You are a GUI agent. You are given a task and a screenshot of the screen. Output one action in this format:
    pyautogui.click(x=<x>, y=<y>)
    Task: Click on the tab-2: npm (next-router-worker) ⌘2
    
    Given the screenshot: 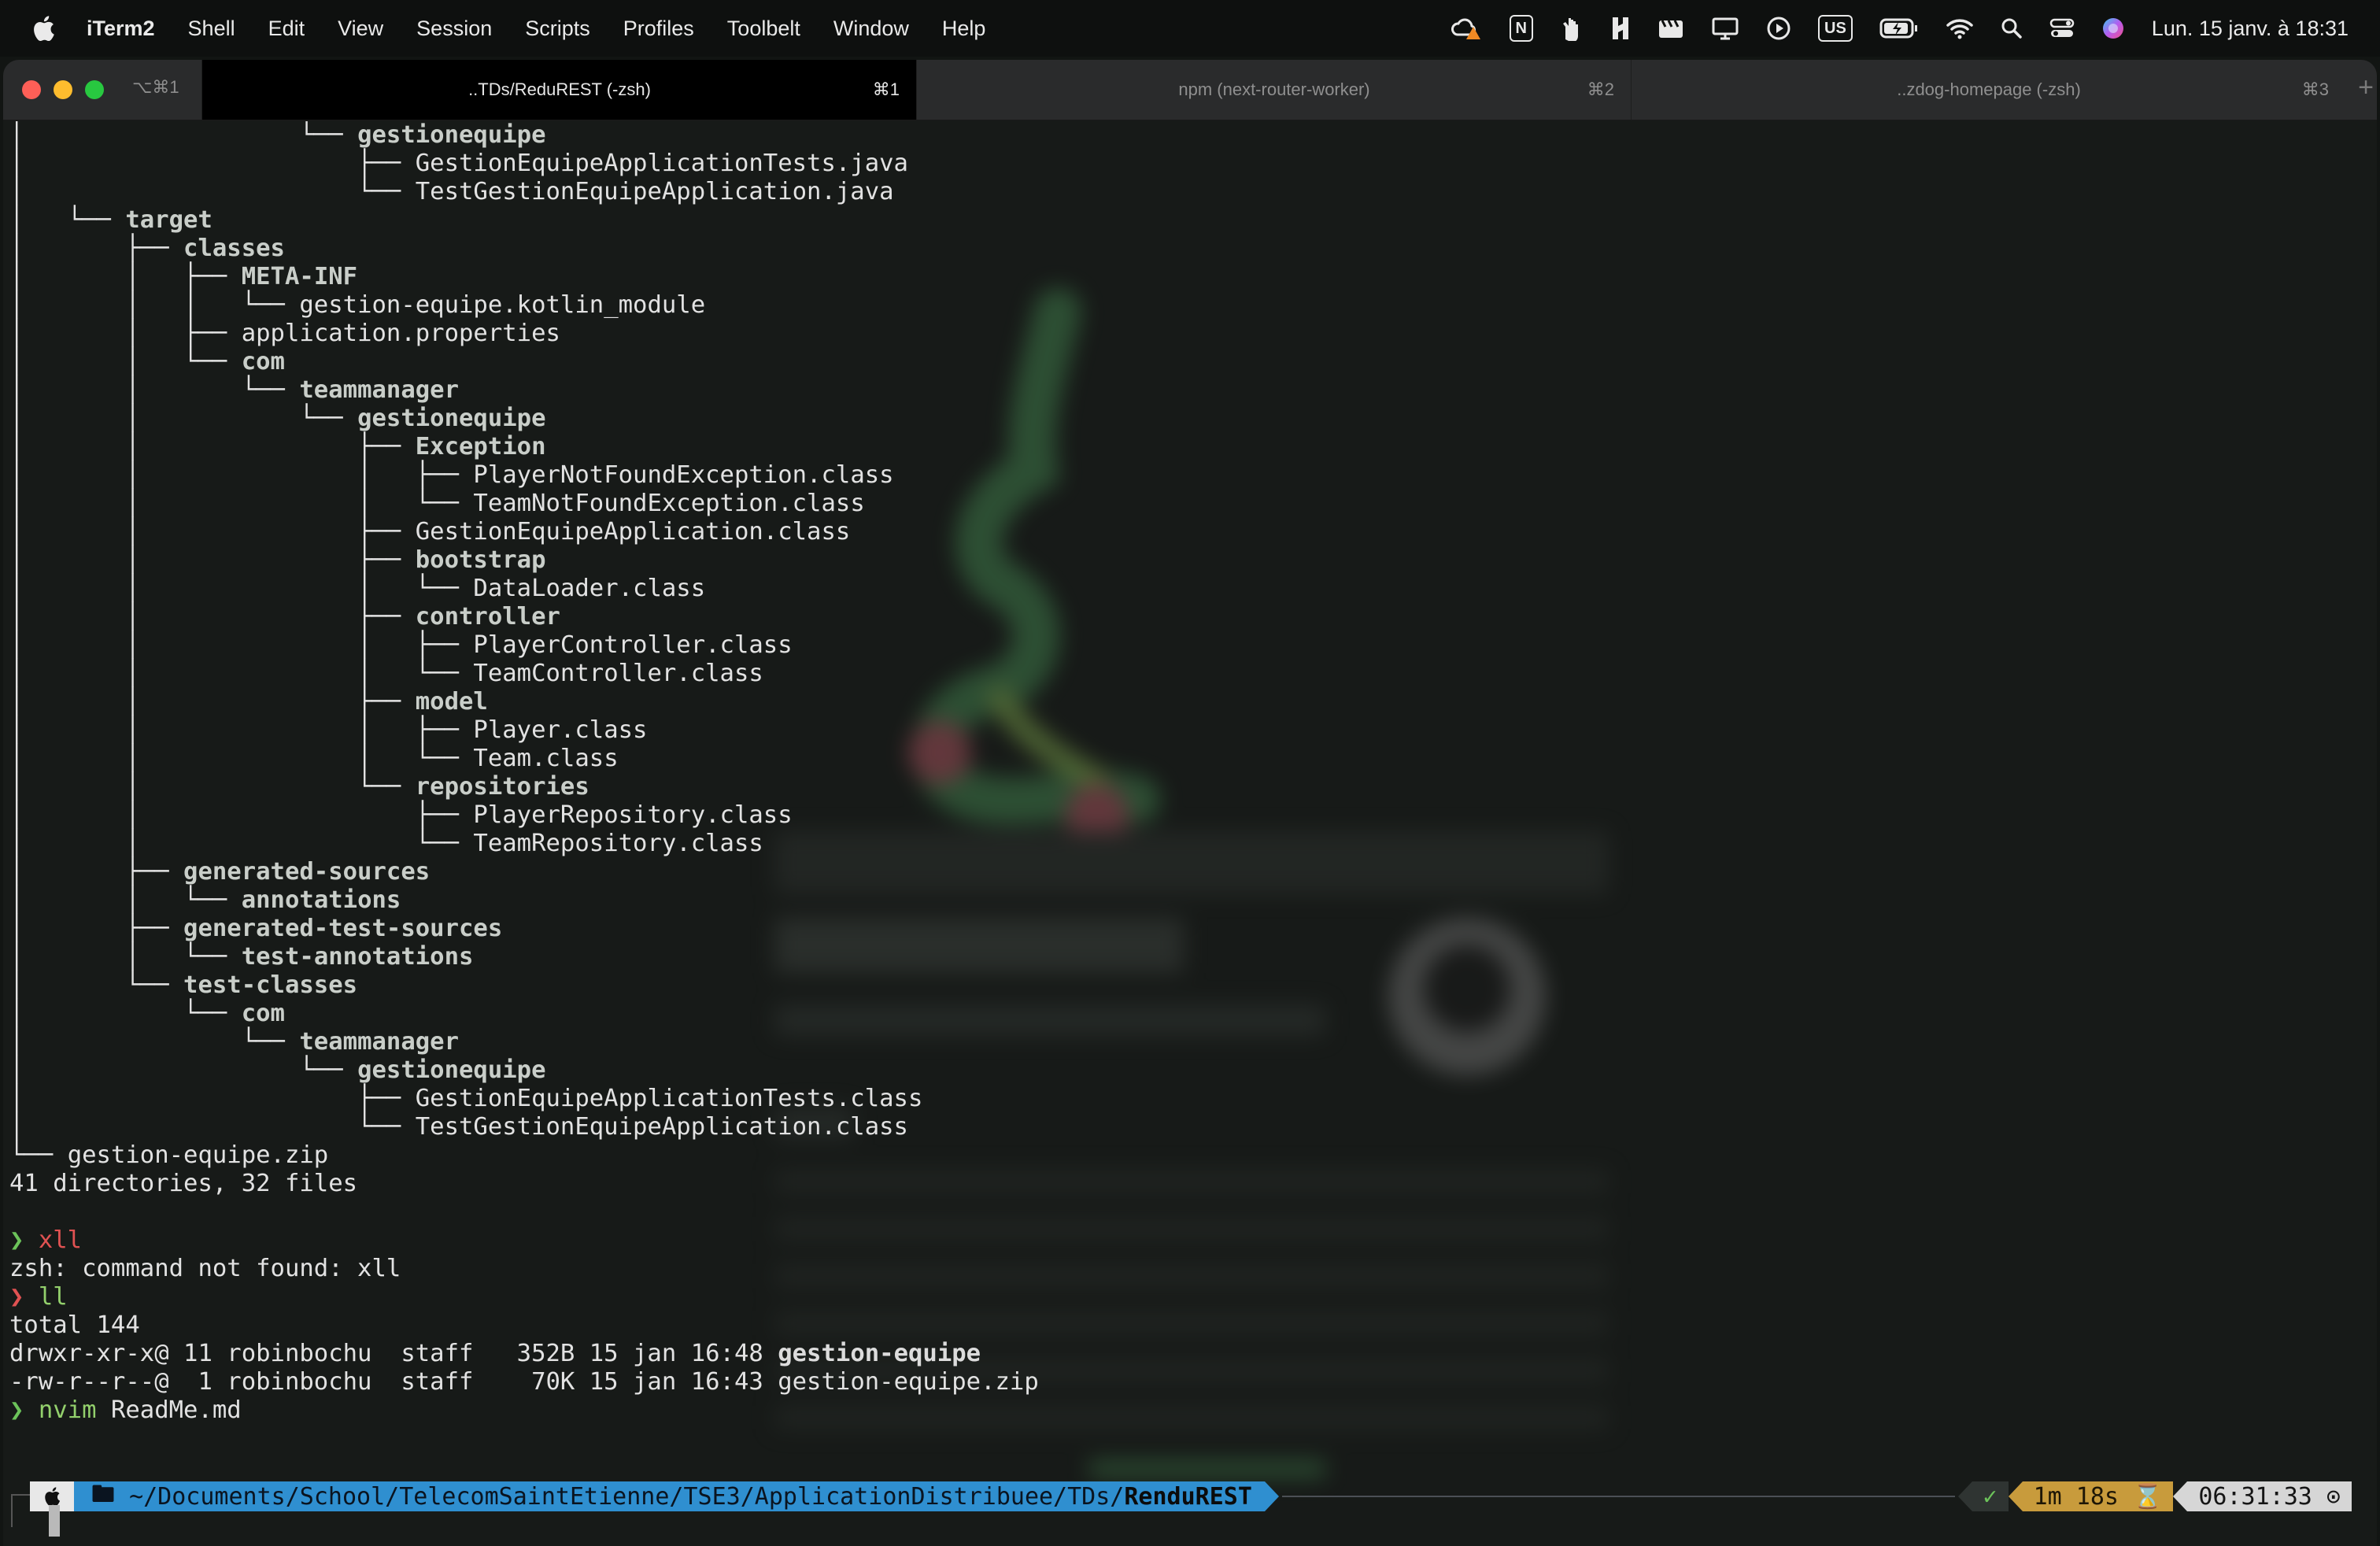 What is the action you would take?
    pyautogui.click(x=1274, y=90)
    